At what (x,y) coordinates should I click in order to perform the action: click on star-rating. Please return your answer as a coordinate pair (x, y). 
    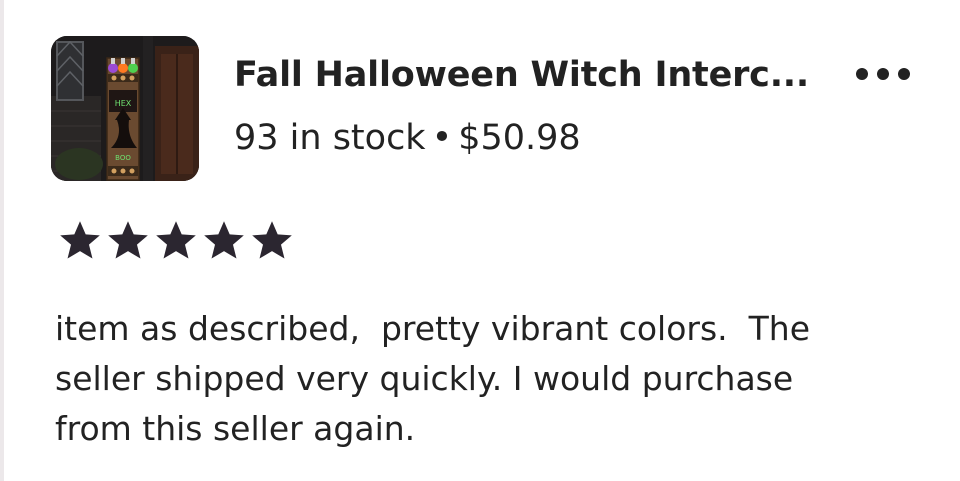
    Looking at the image, I should click on (176, 240).